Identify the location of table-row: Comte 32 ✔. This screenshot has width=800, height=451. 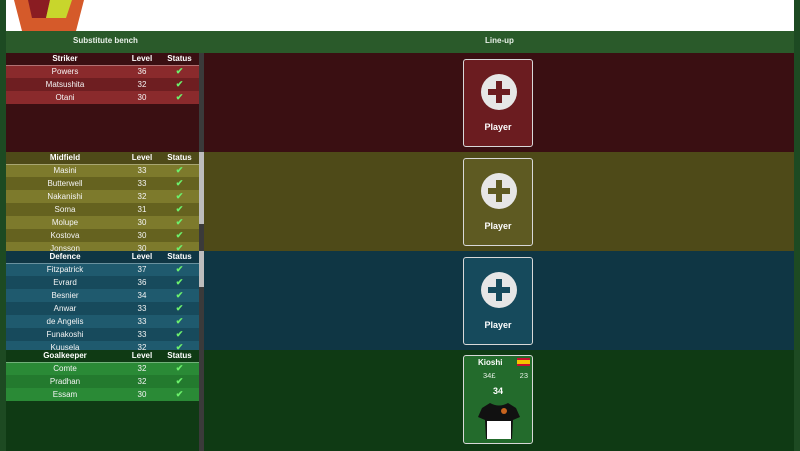
(102, 368).